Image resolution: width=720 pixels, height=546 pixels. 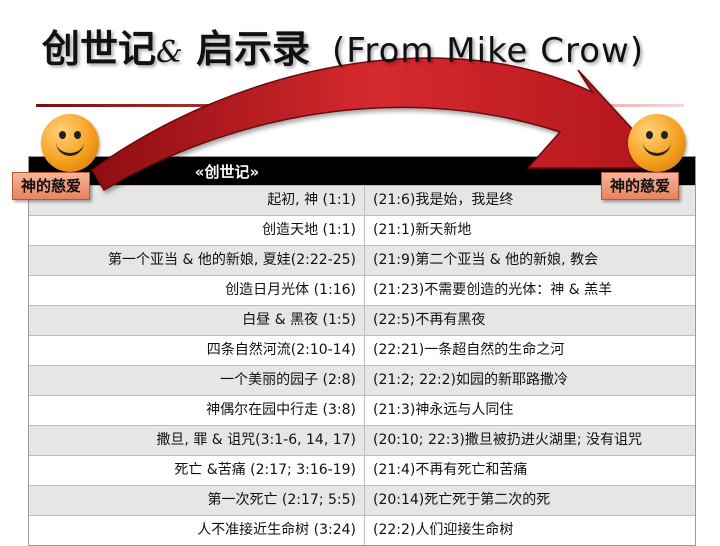 I want to click on genesis-cell: 神偶尔在园中行走 (3:8), so click(x=197, y=410).